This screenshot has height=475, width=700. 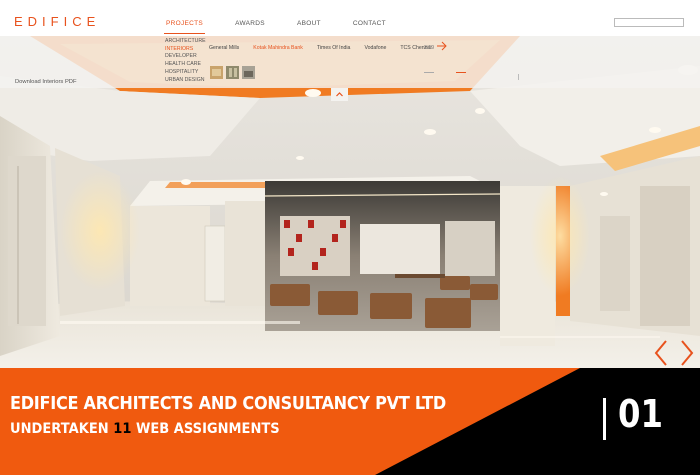 What do you see at coordinates (185, 50) in the screenshot?
I see `category-interiors: INTERIORS` at bounding box center [185, 50].